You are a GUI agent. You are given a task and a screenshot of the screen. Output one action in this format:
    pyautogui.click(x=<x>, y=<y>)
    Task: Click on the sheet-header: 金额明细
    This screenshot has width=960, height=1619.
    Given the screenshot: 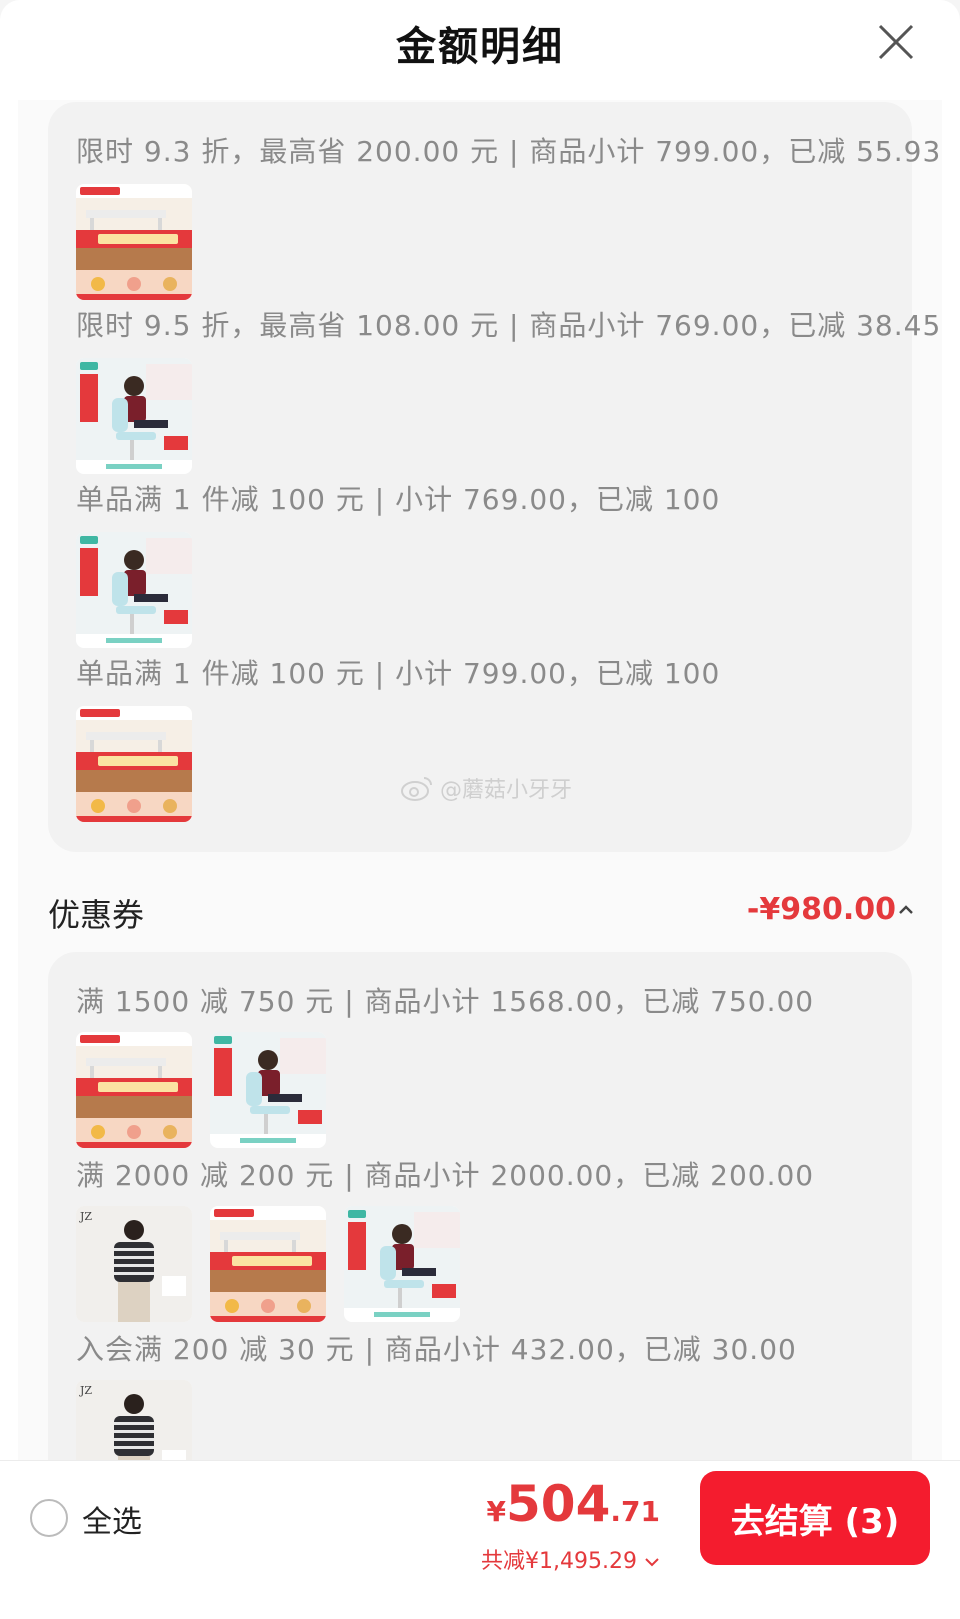 What is the action you would take?
    pyautogui.click(x=480, y=43)
    